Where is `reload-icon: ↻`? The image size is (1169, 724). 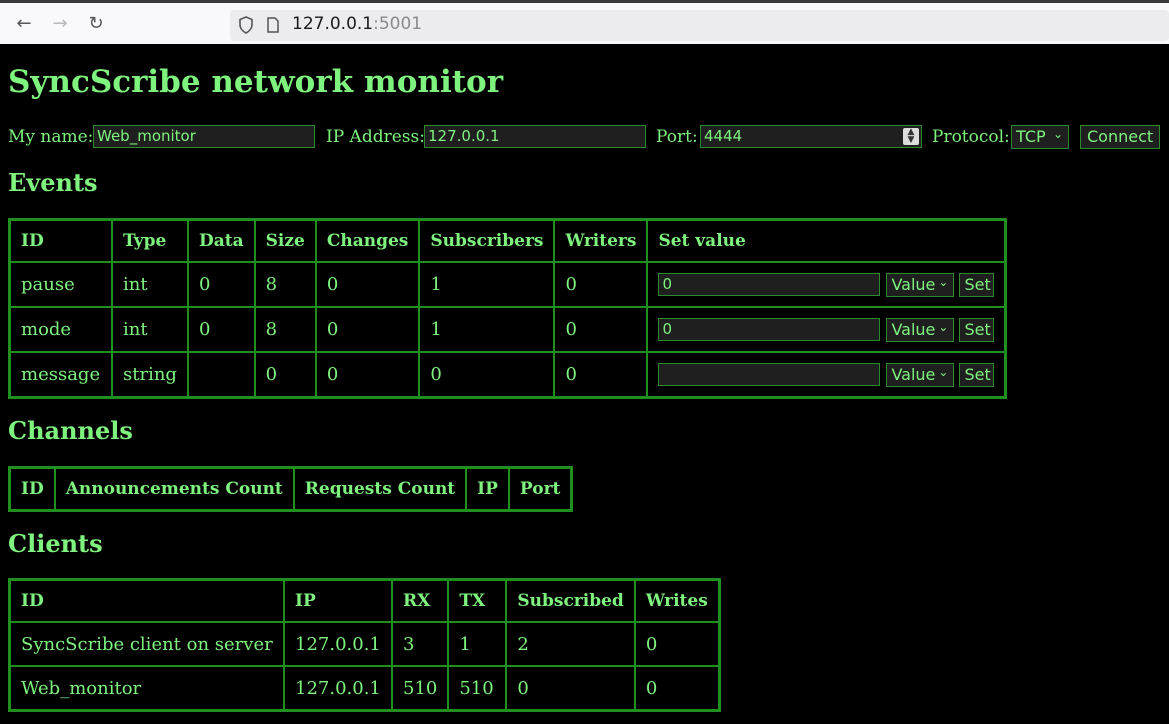 reload-icon: ↻ is located at coordinates (96, 25).